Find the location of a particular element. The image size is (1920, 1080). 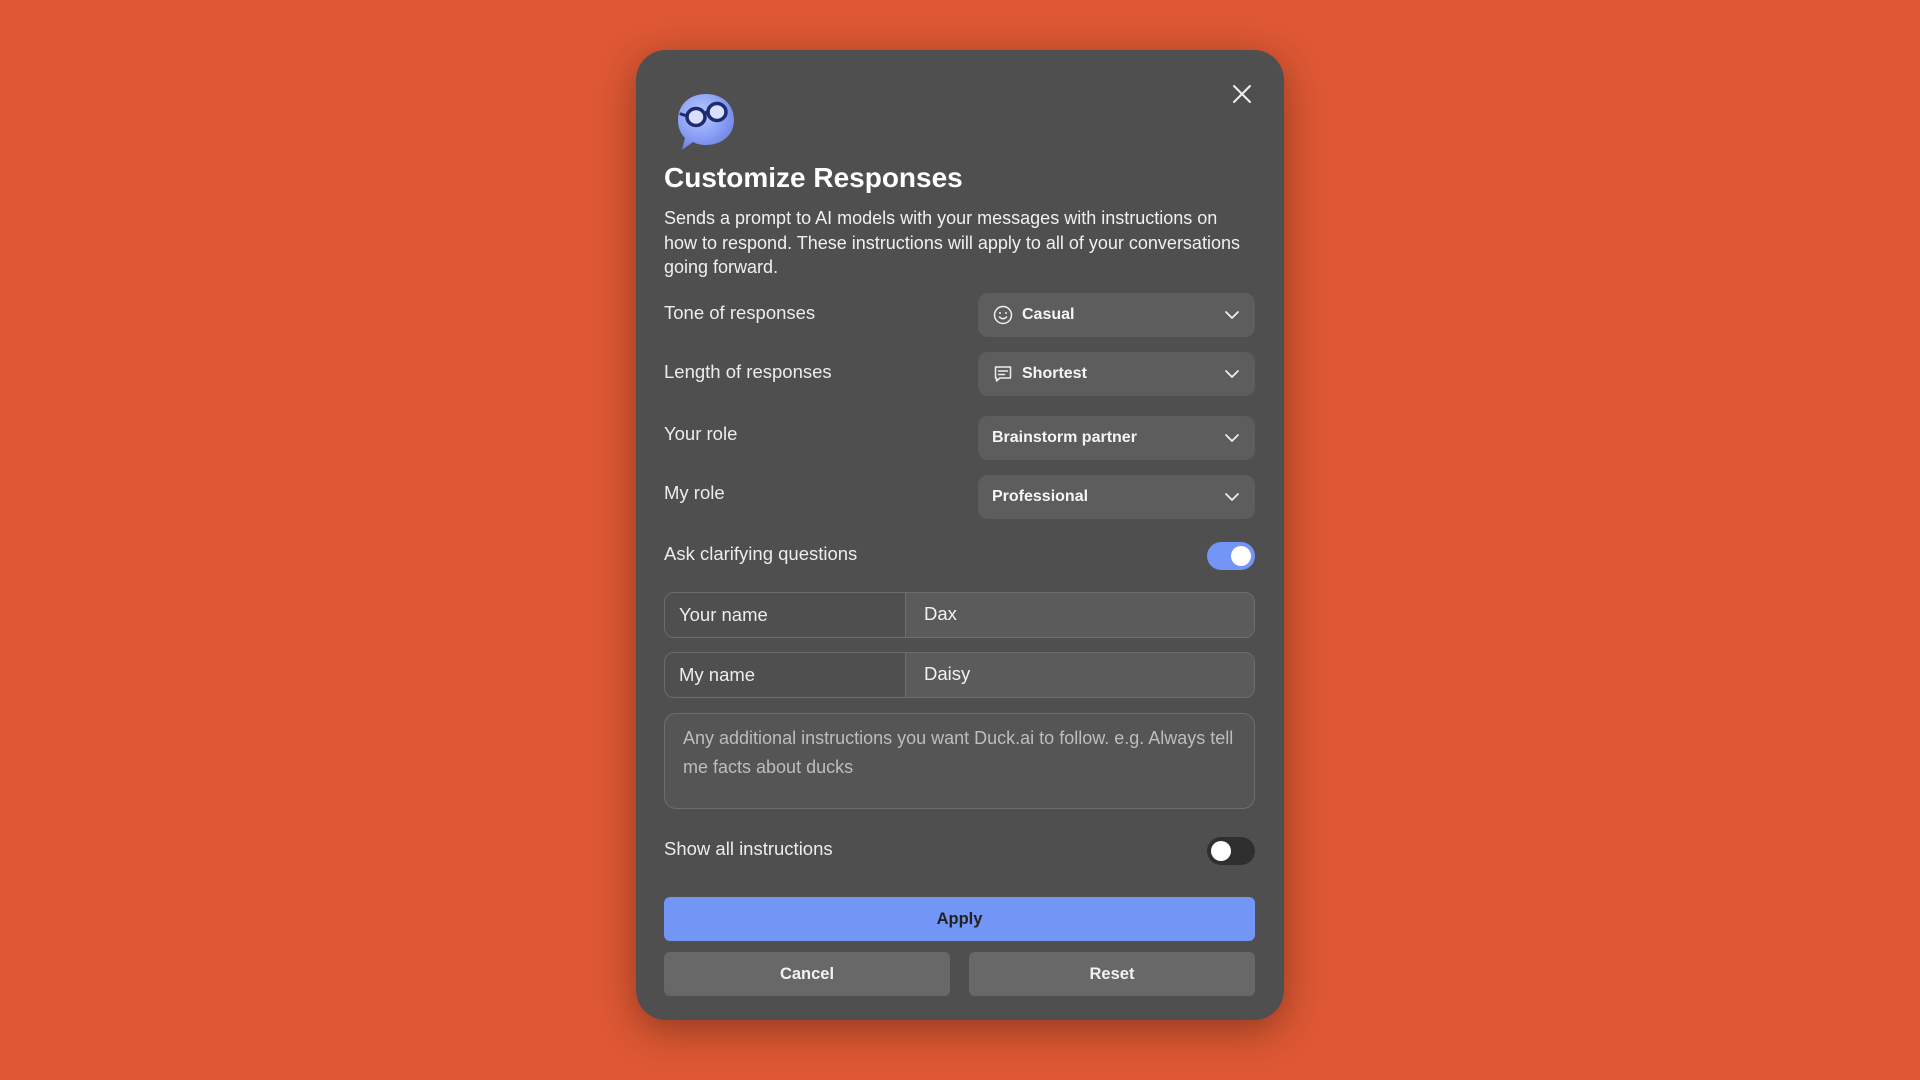

your-name-input is located at coordinates (1080, 615).